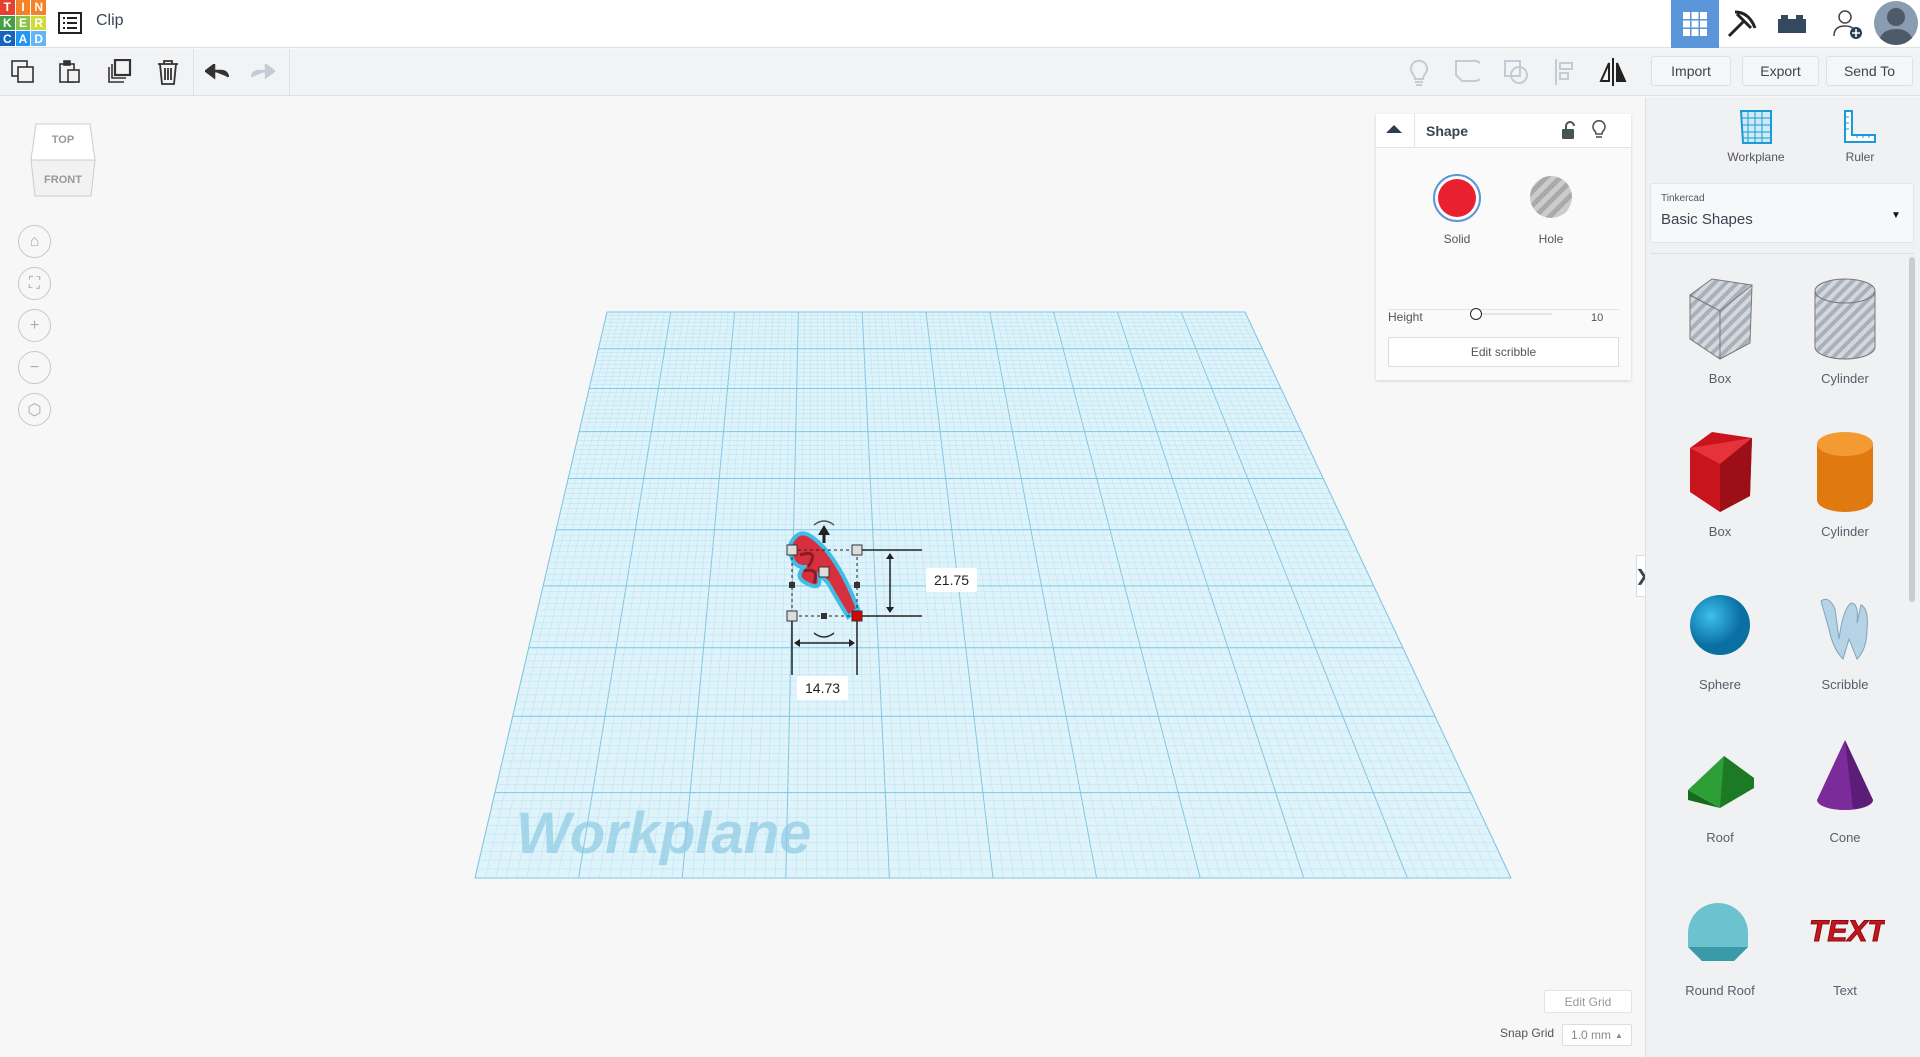 Image resolution: width=1920 pixels, height=1057 pixels. What do you see at coordinates (1588, 1001) in the screenshot?
I see `edit-grid-button: Edit Grid` at bounding box center [1588, 1001].